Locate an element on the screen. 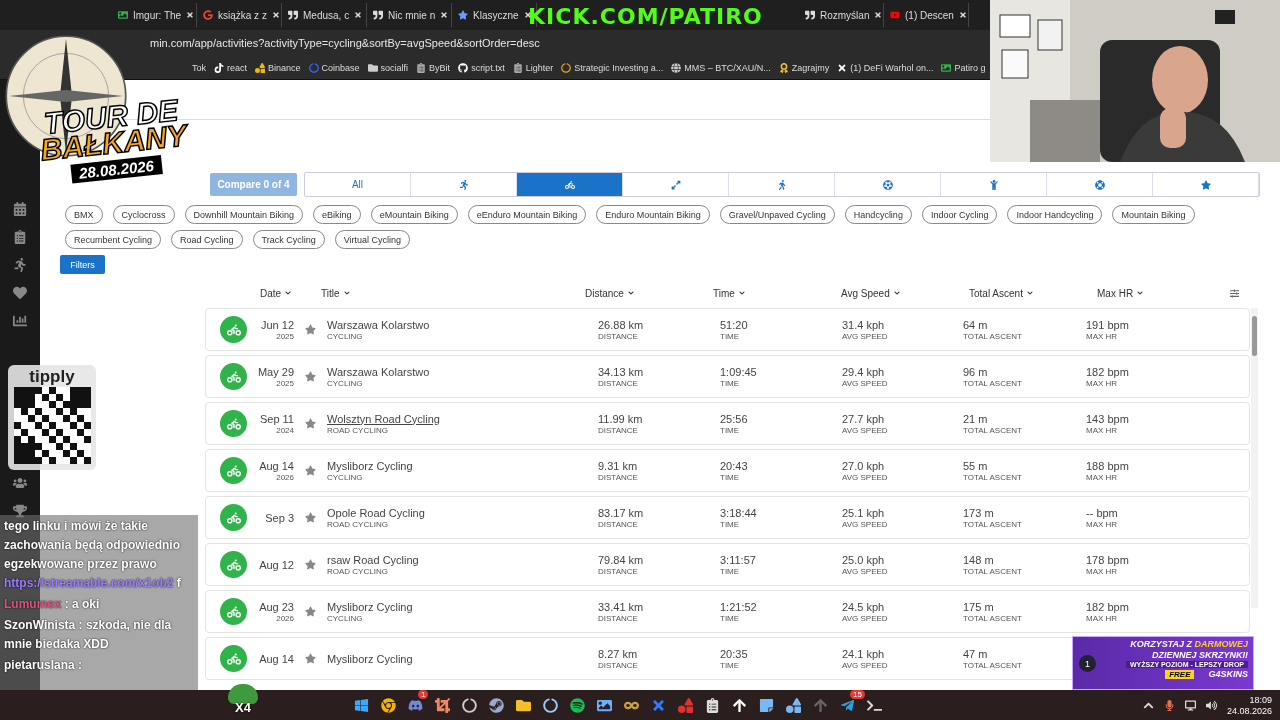 Image resolution: width=1280 pixels, height=720 pixels. clipboard-icon is located at coordinates (20, 237).